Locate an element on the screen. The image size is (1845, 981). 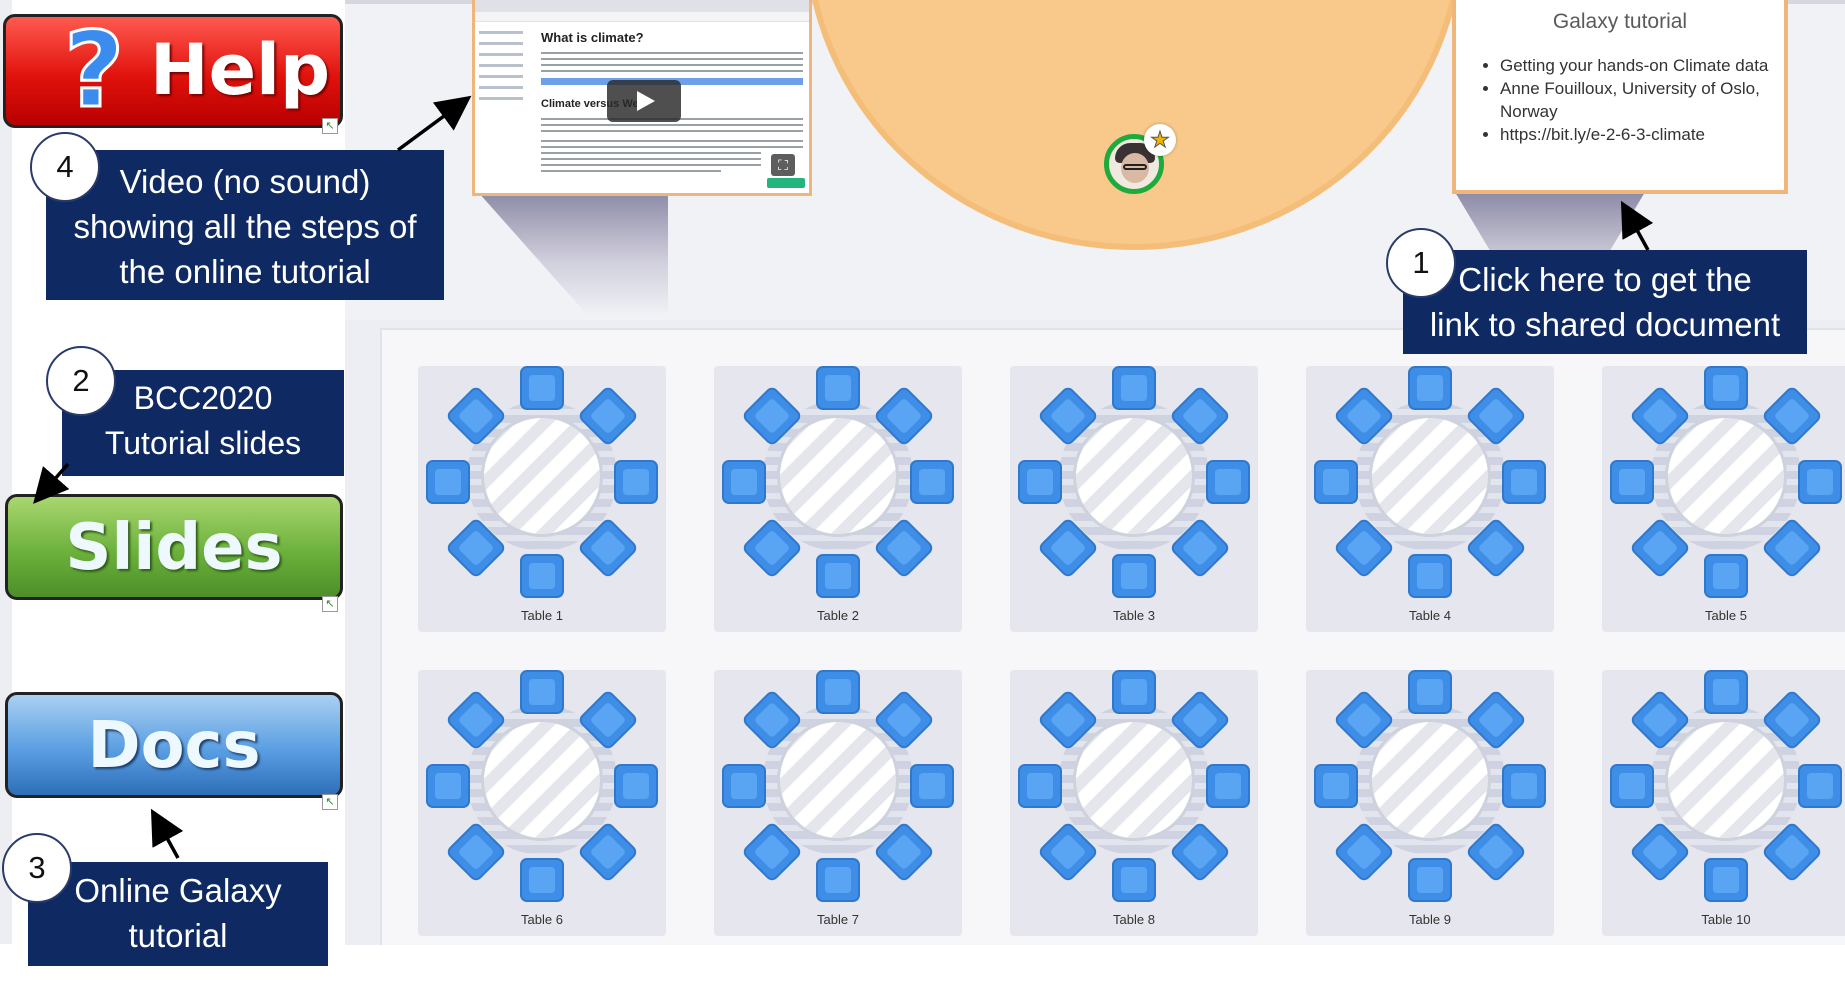
doc-title: Galaxy tutorial is located at coordinates (1620, 21).